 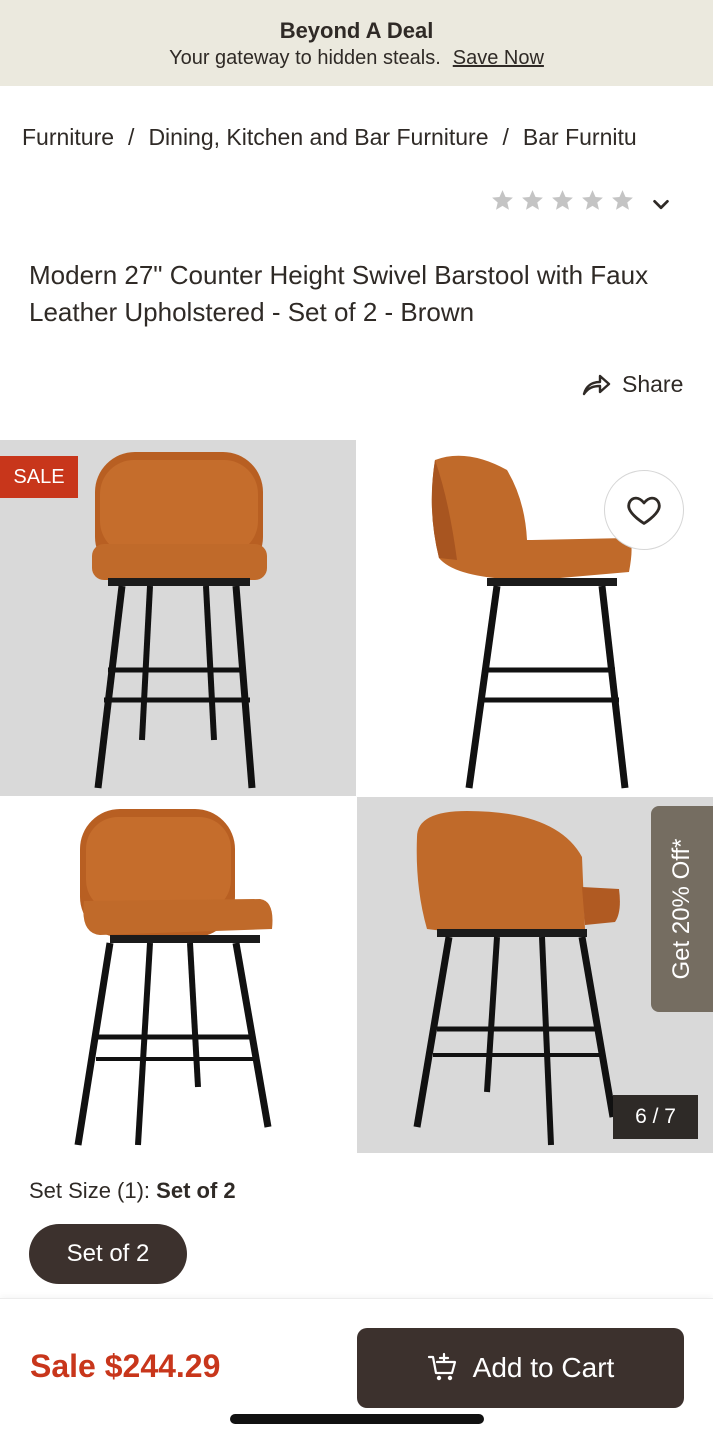 I want to click on set-size-value: Set of 2, so click(x=196, y=1190).